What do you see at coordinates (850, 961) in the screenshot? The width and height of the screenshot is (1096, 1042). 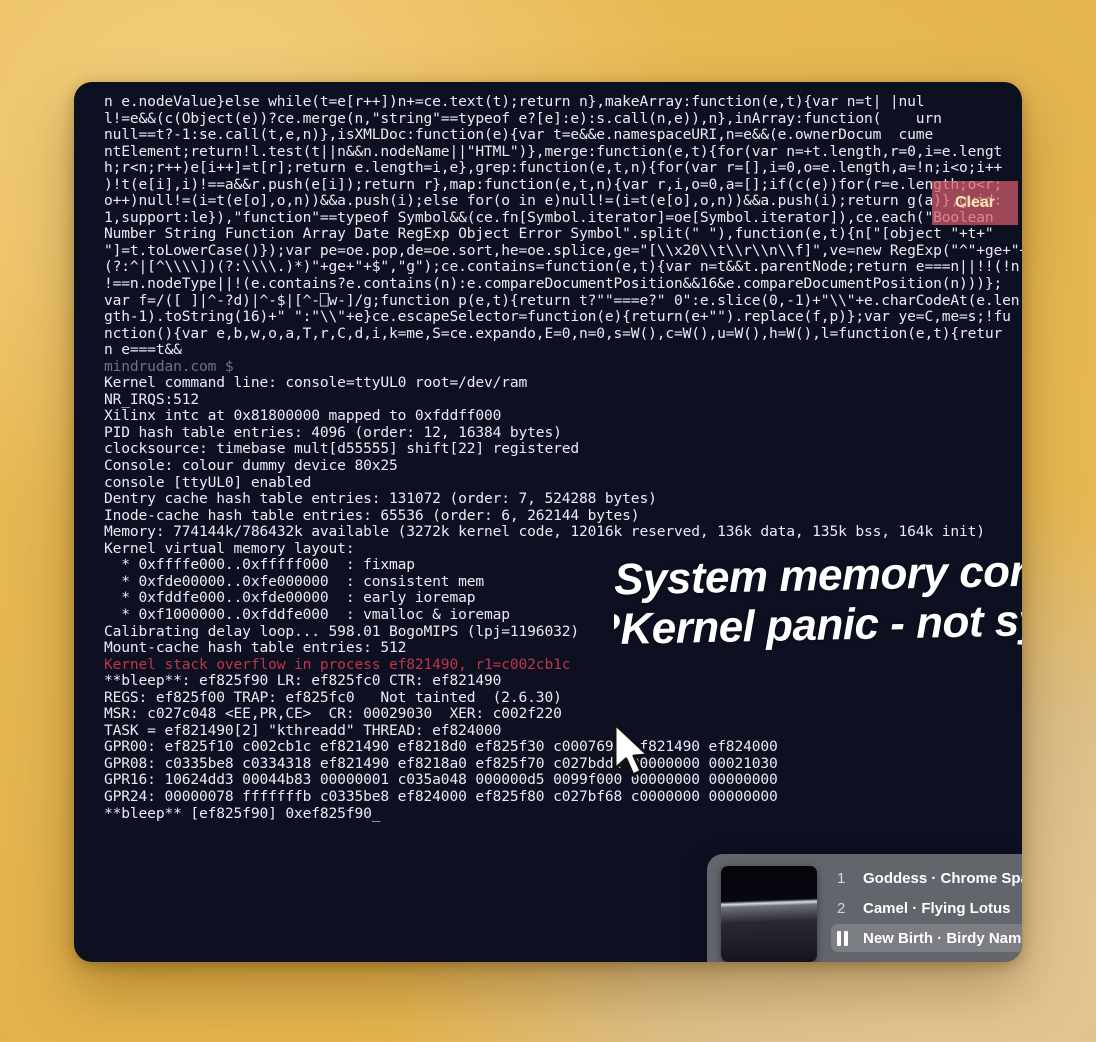 I see `track-number: 4` at bounding box center [850, 961].